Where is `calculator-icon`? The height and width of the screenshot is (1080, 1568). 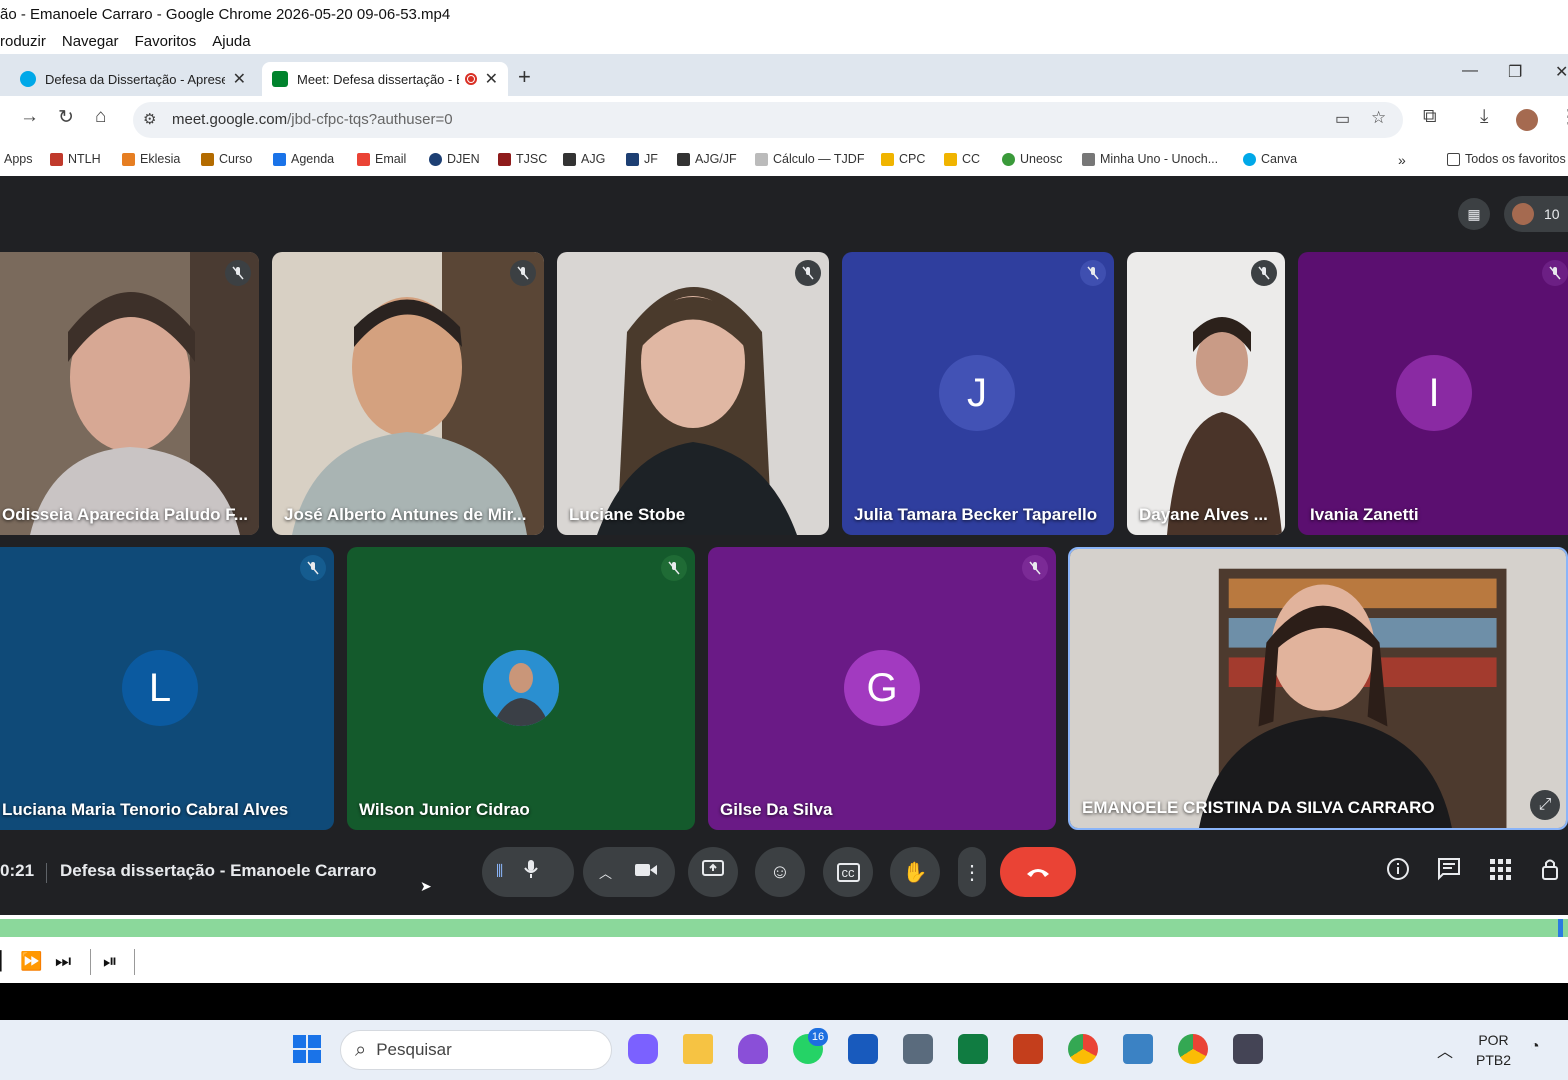
calculator-icon is located at coordinates (918, 1049).